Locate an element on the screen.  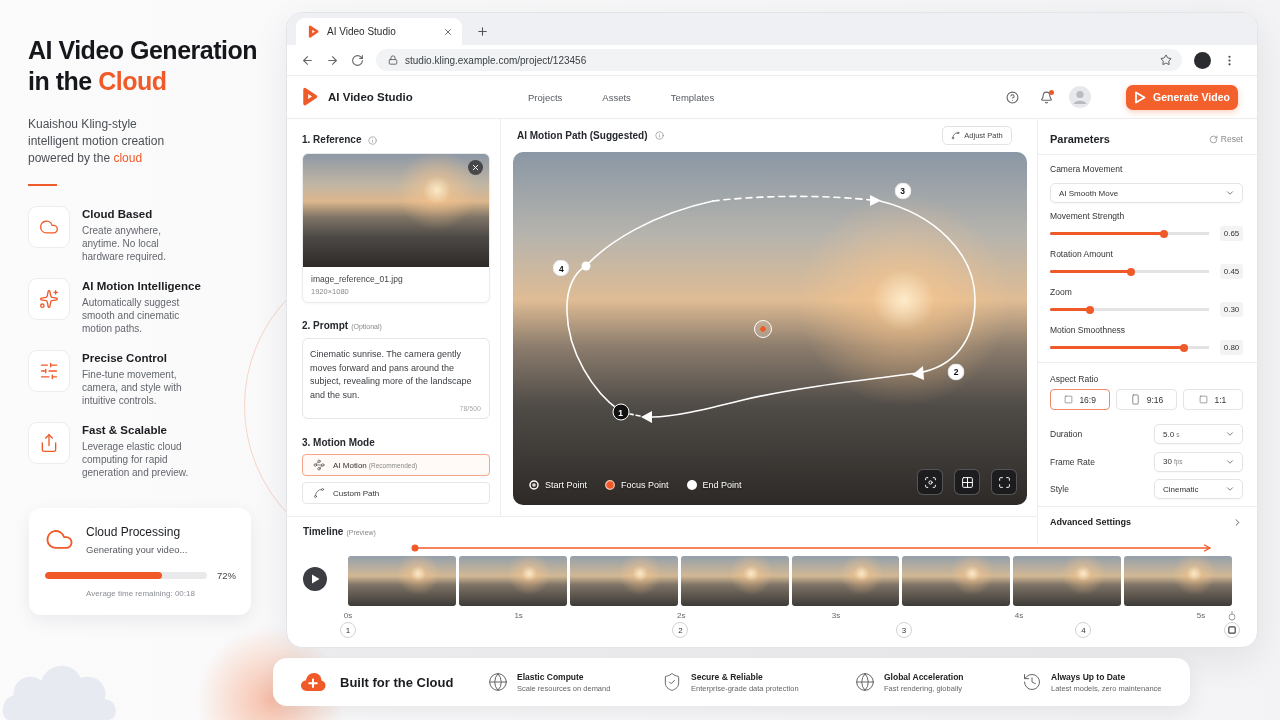
new-tab-icon is located at coordinates (482, 31).